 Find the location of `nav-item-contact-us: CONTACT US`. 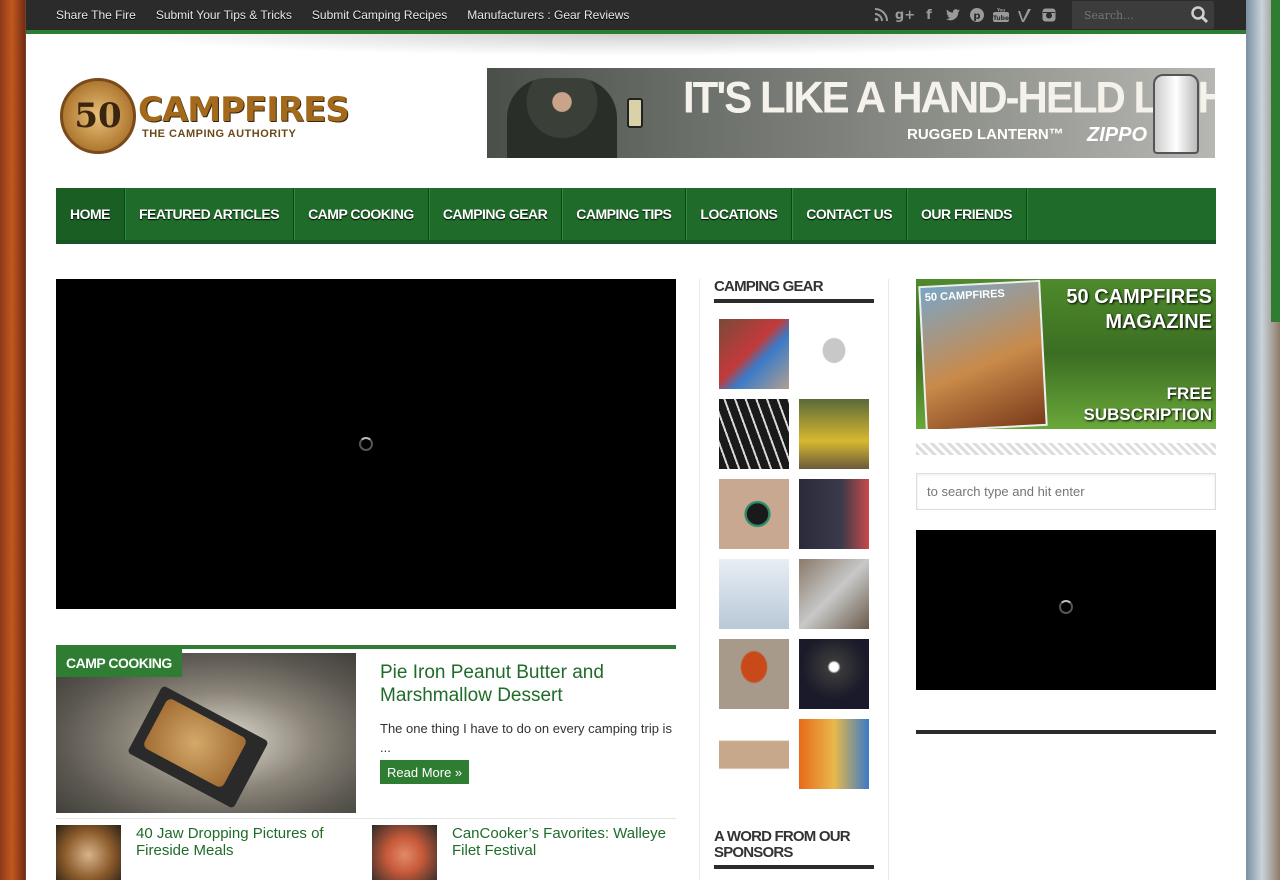

nav-item-contact-us: CONTACT US is located at coordinates (850, 214).